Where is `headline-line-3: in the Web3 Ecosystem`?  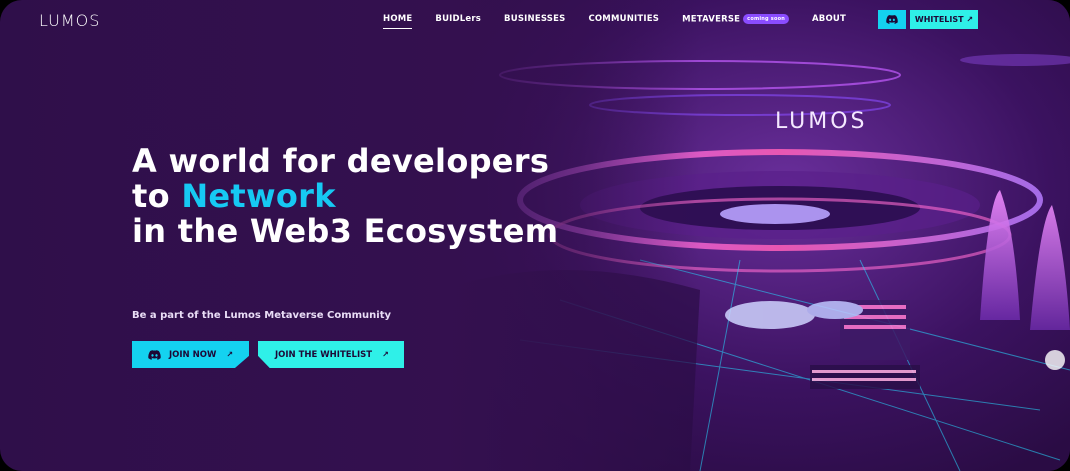 headline-line-3: in the Web3 Ecosystem is located at coordinates (345, 231).